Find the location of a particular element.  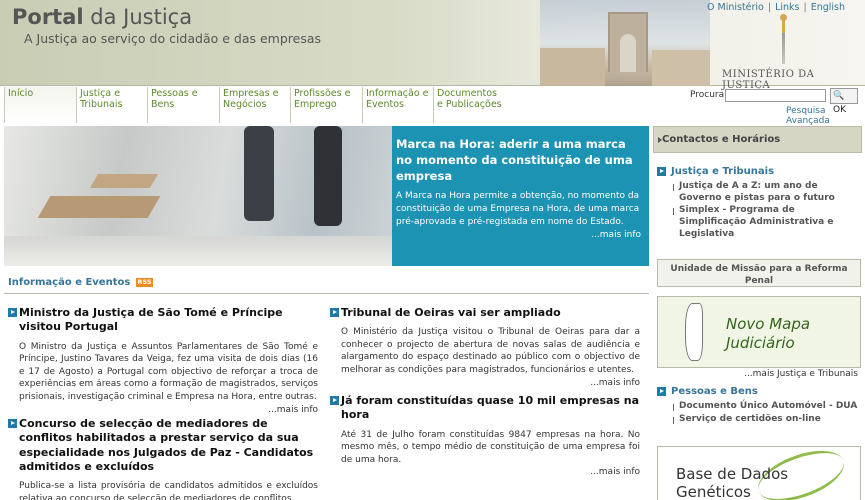

top-links: O Ministério | Links | English is located at coordinates (776, 7).